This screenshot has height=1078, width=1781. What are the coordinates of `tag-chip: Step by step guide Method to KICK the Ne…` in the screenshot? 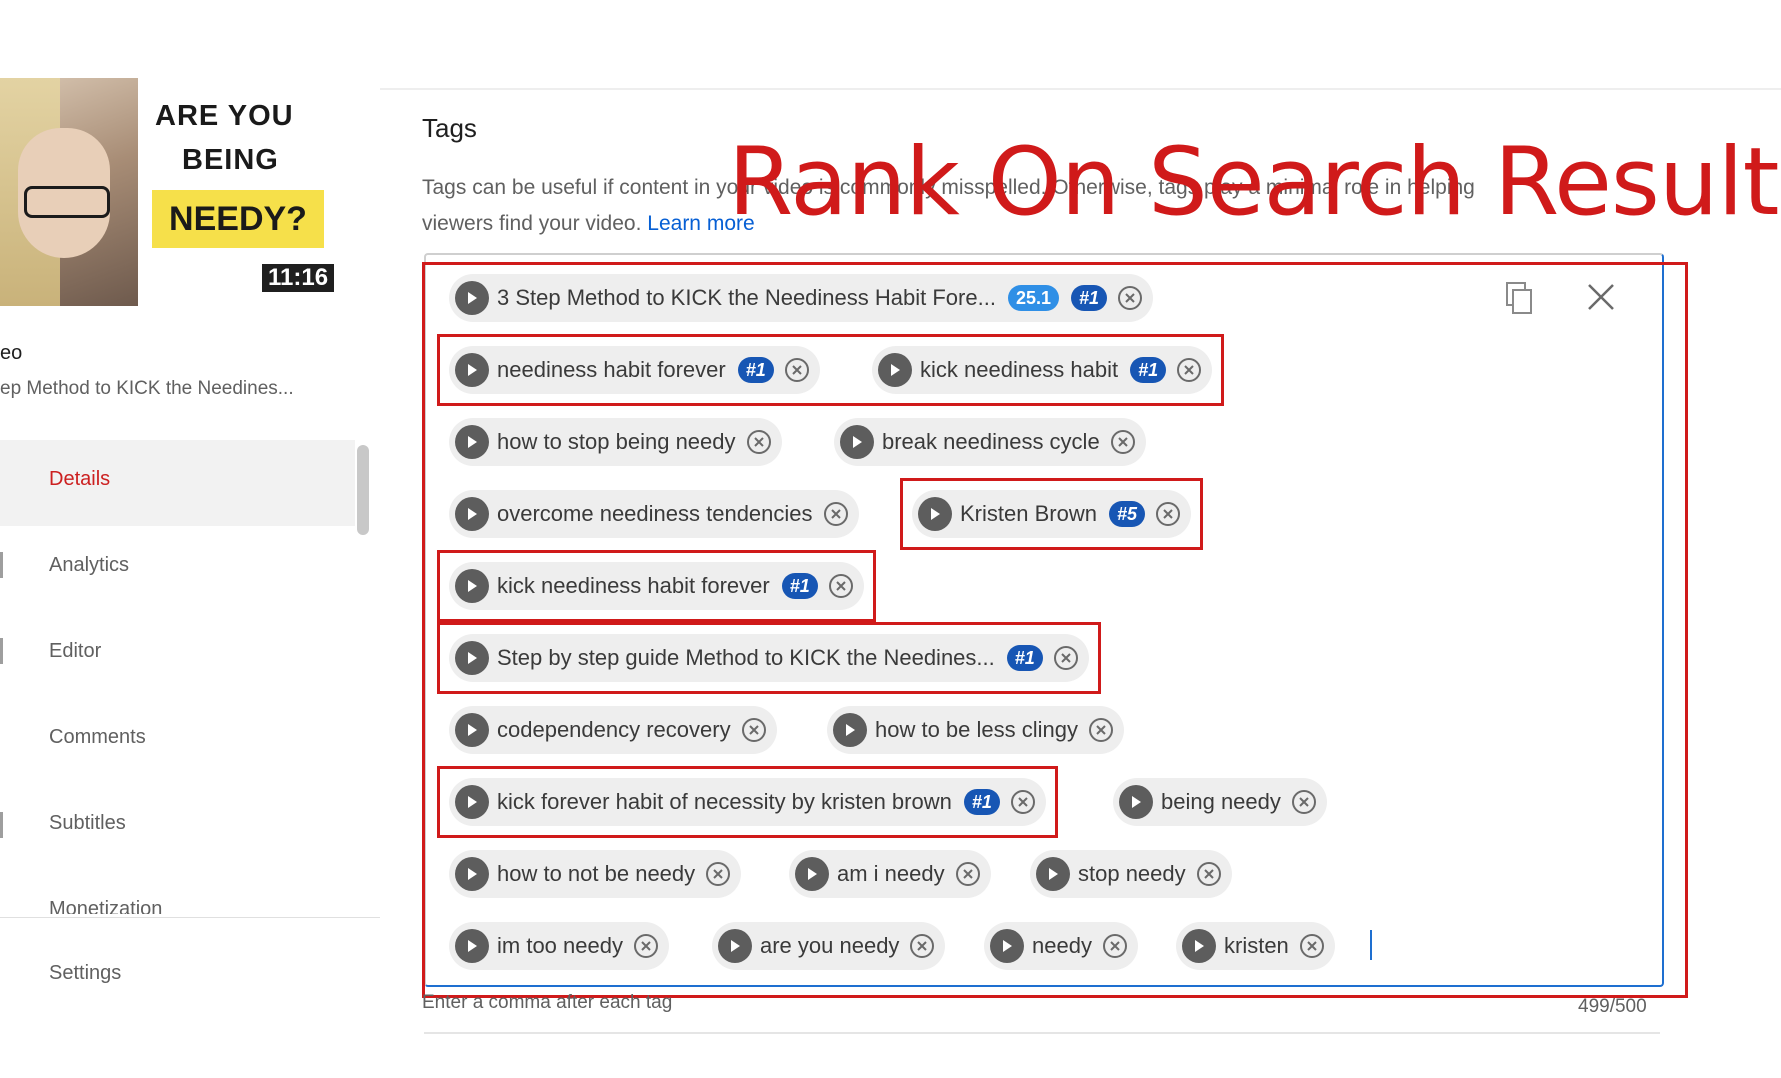 It's located at (769, 658).